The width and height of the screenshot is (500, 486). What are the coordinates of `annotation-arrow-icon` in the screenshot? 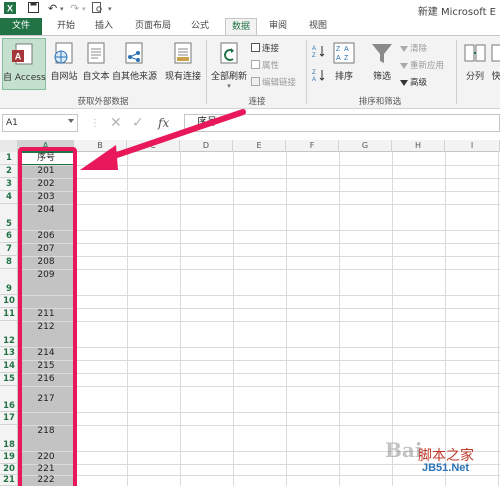 It's located at (163, 139).